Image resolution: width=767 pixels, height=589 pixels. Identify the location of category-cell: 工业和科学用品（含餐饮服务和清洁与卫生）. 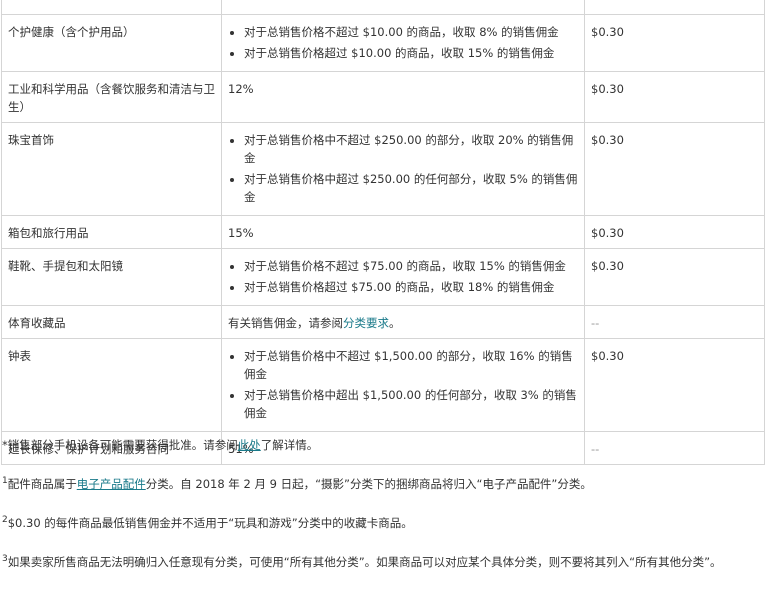
(111, 97).